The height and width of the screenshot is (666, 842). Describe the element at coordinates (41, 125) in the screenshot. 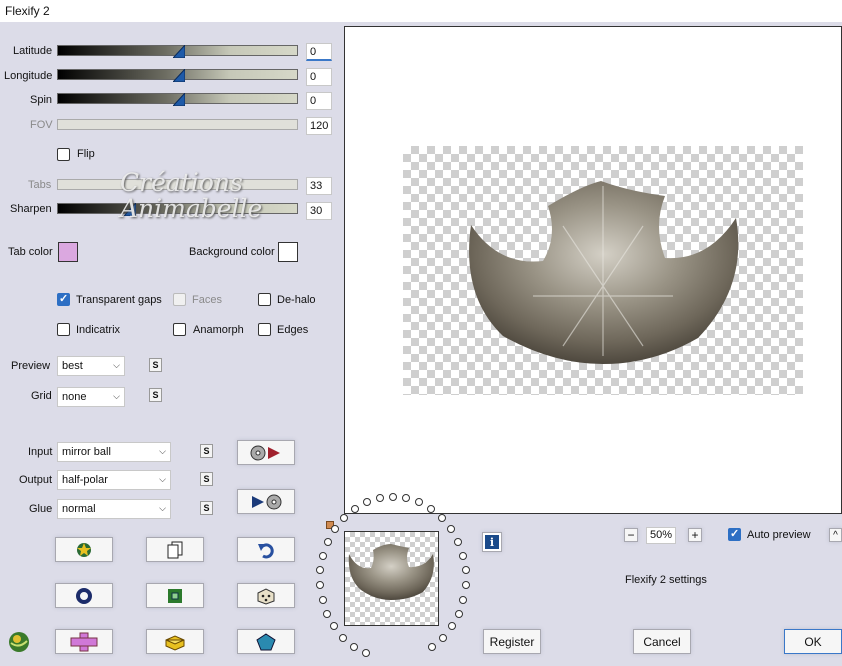

I see `fov-label: FOV` at that location.